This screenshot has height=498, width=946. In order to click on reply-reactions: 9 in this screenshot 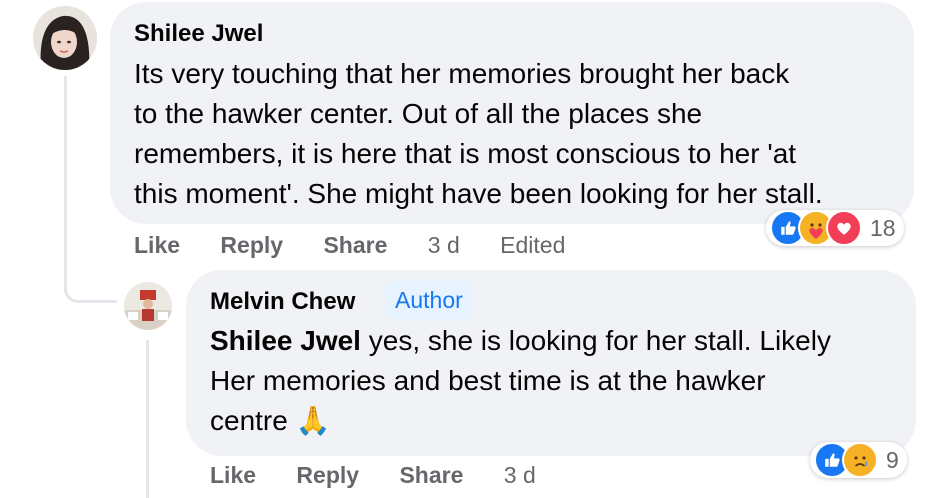, I will do `click(858, 460)`.